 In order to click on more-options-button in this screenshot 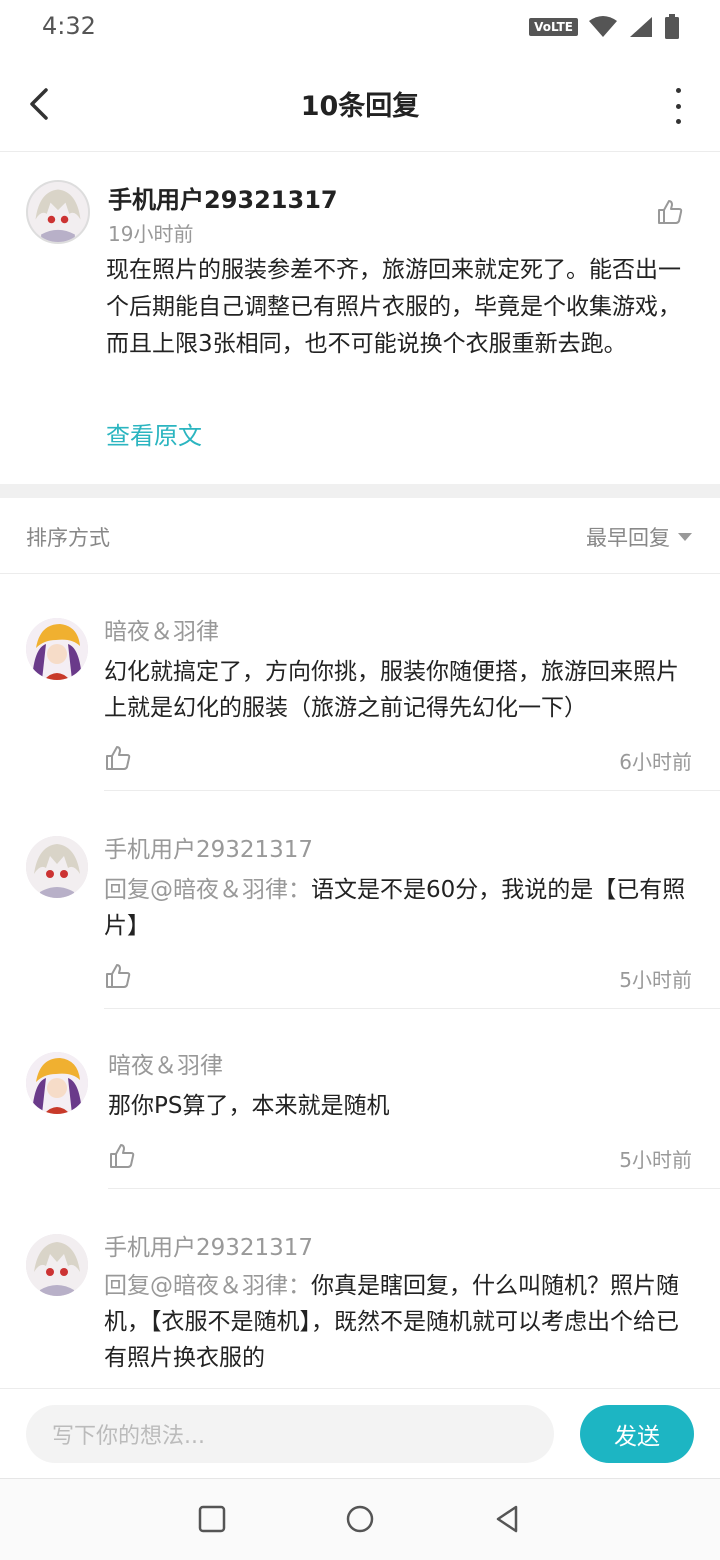, I will do `click(678, 106)`.